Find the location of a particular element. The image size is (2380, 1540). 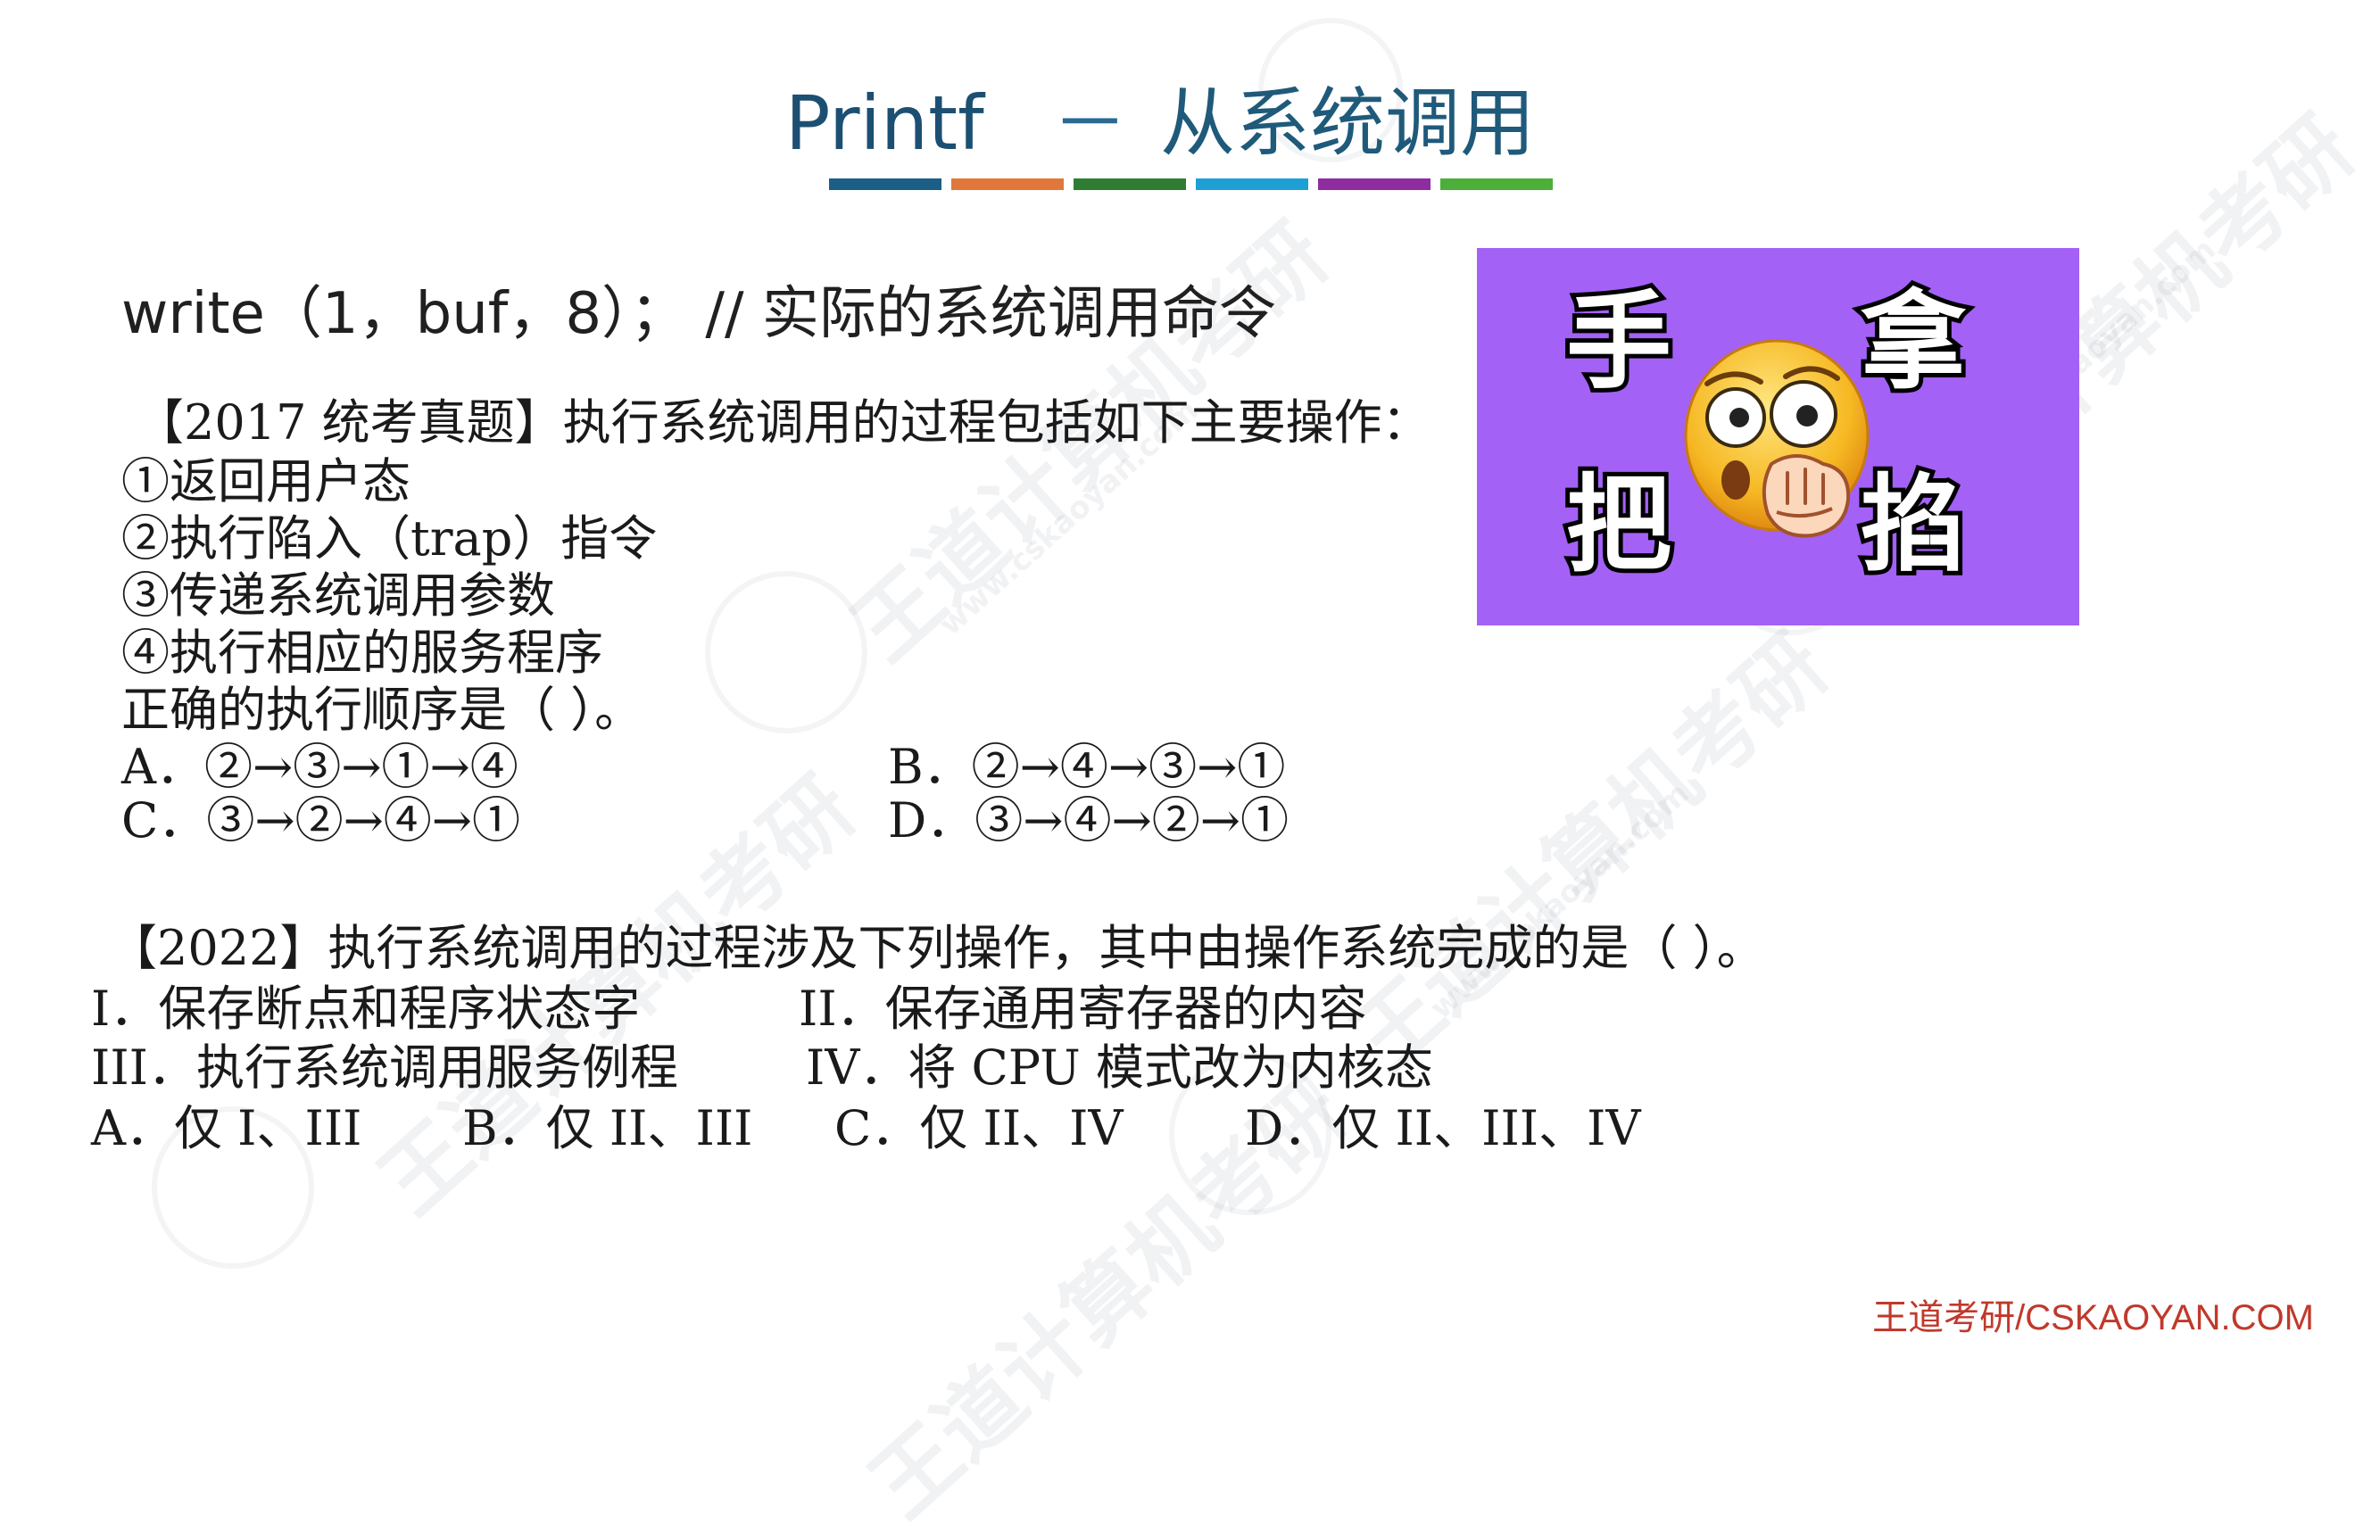

slide-title: Printf － 从系统调用 is located at coordinates (1160, 124).